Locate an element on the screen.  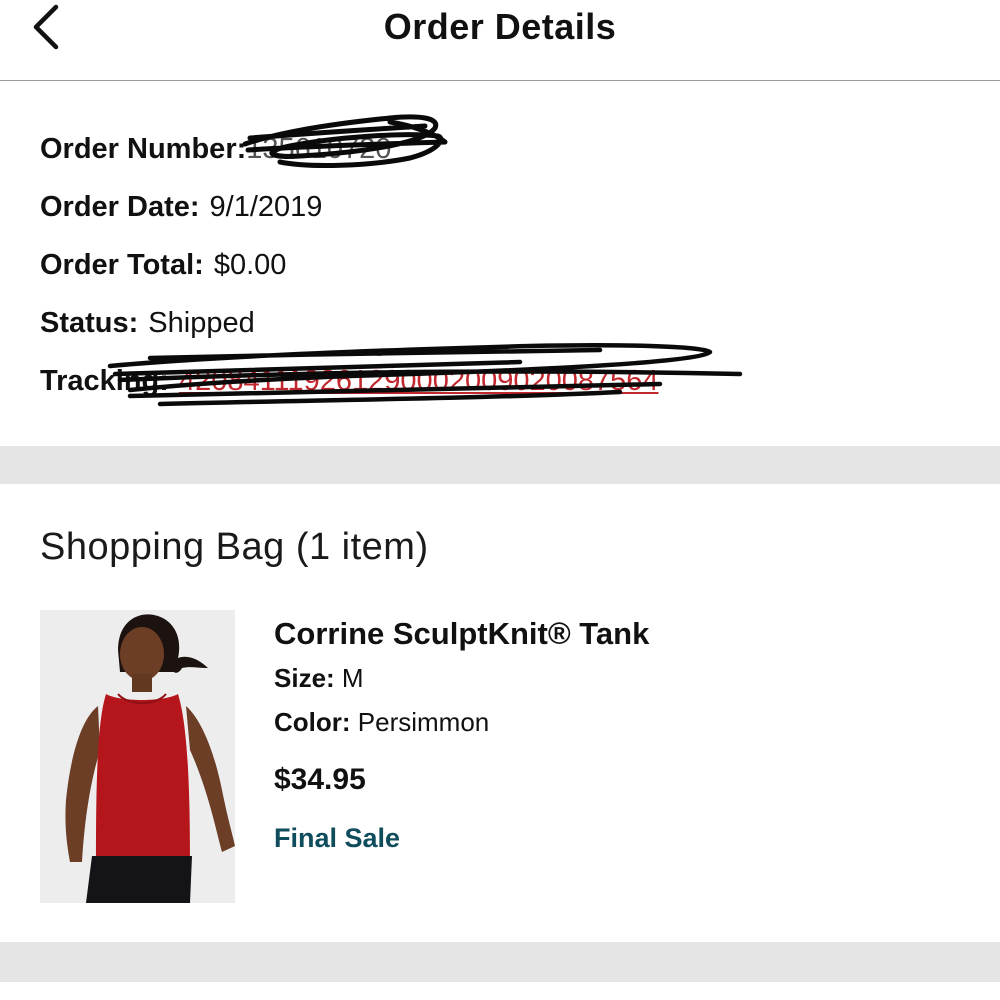
tracking-row: Tracking: 420841119261290002009020087564 is located at coordinates (490, 381).